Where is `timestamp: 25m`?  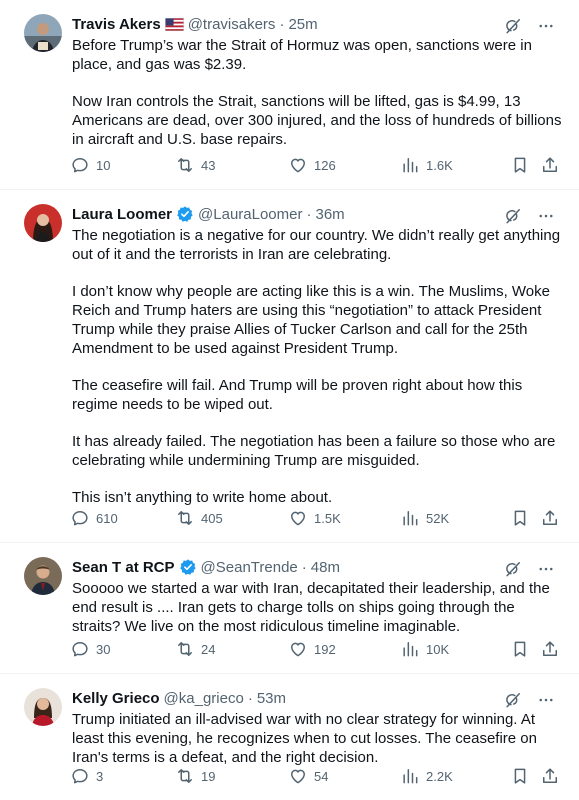 timestamp: 25m is located at coordinates (302, 24).